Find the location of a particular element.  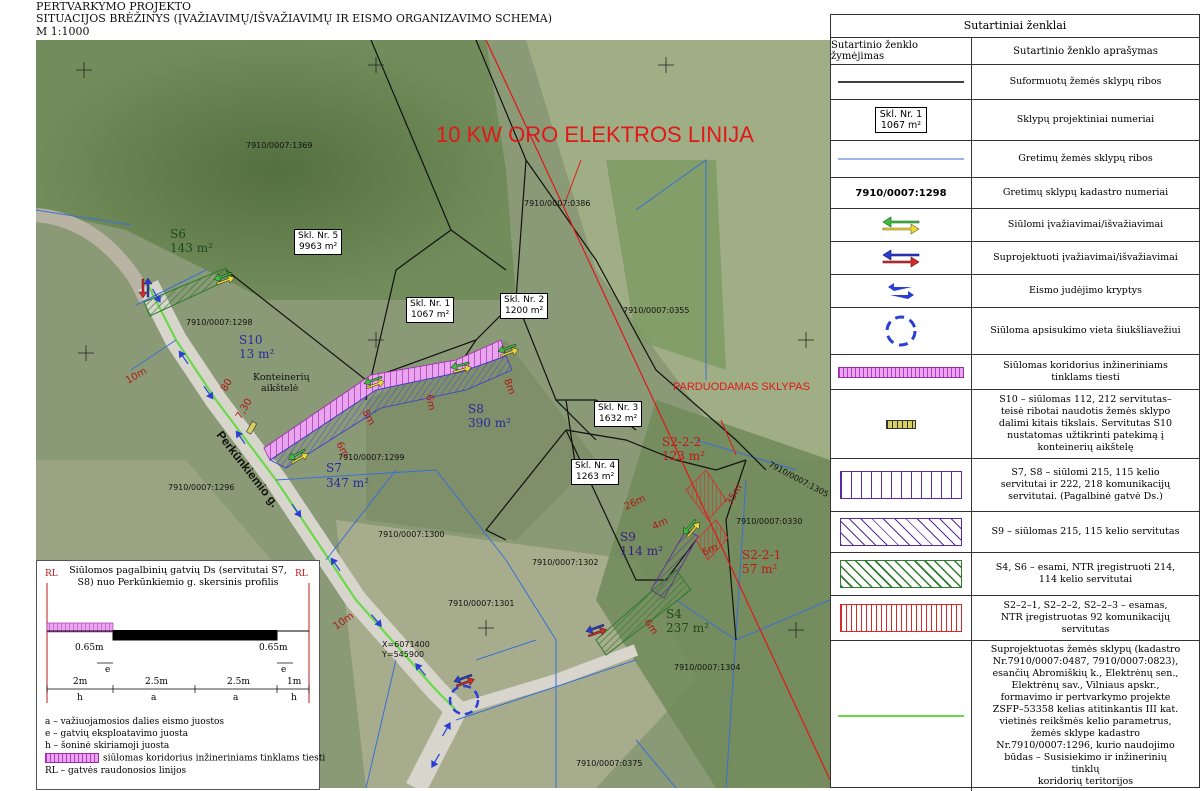

cadastre-0355: 7910/0007:0355 is located at coordinates (656, 310).